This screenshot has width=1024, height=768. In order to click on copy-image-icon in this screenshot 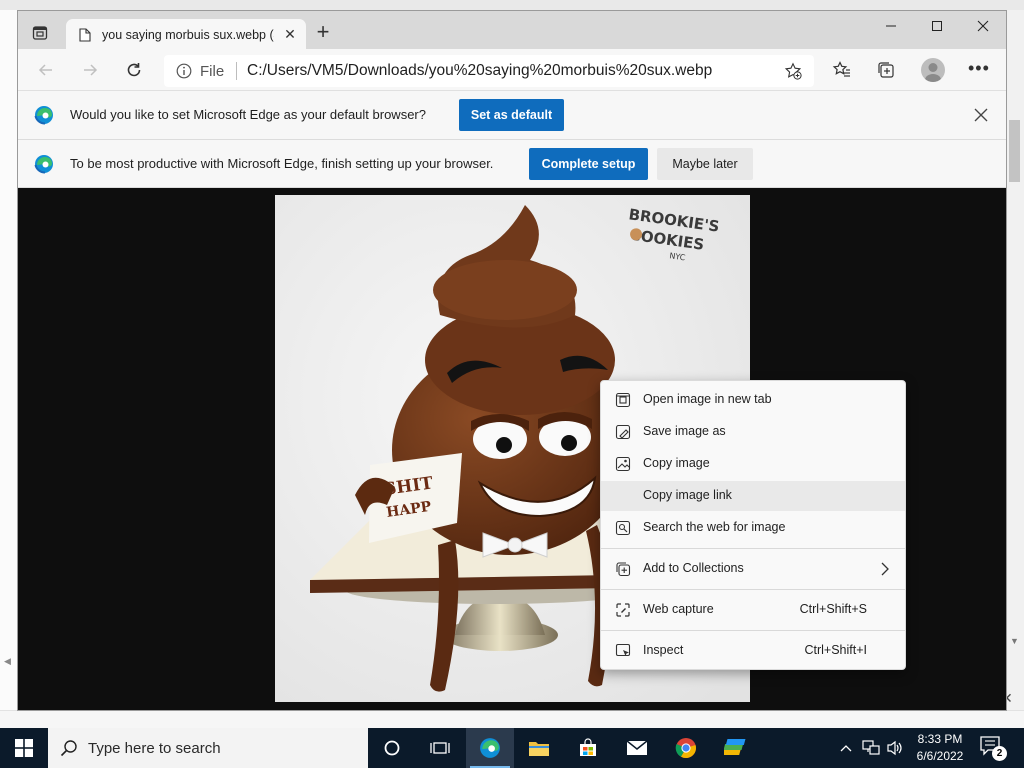, I will do `click(623, 464)`.